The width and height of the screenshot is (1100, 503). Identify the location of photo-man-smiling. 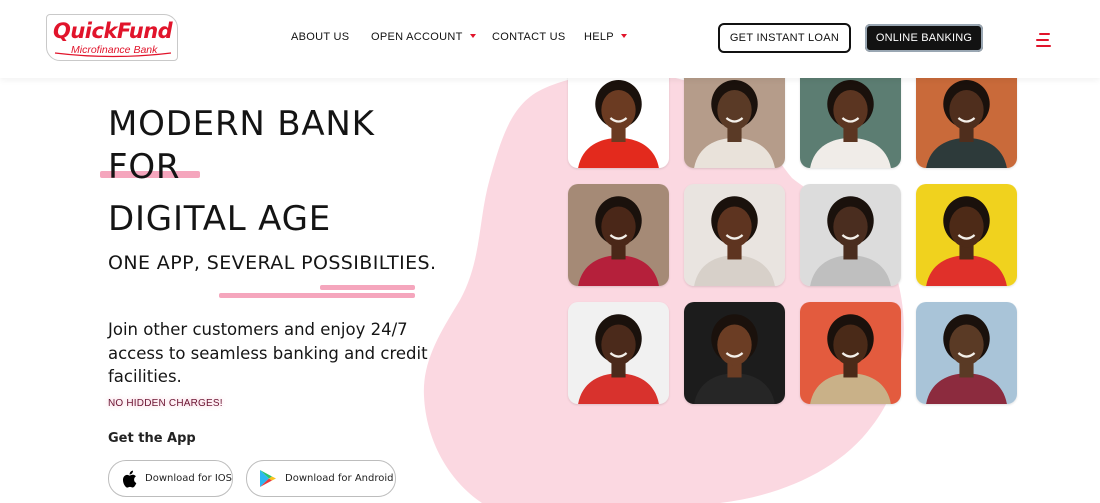
(966, 118).